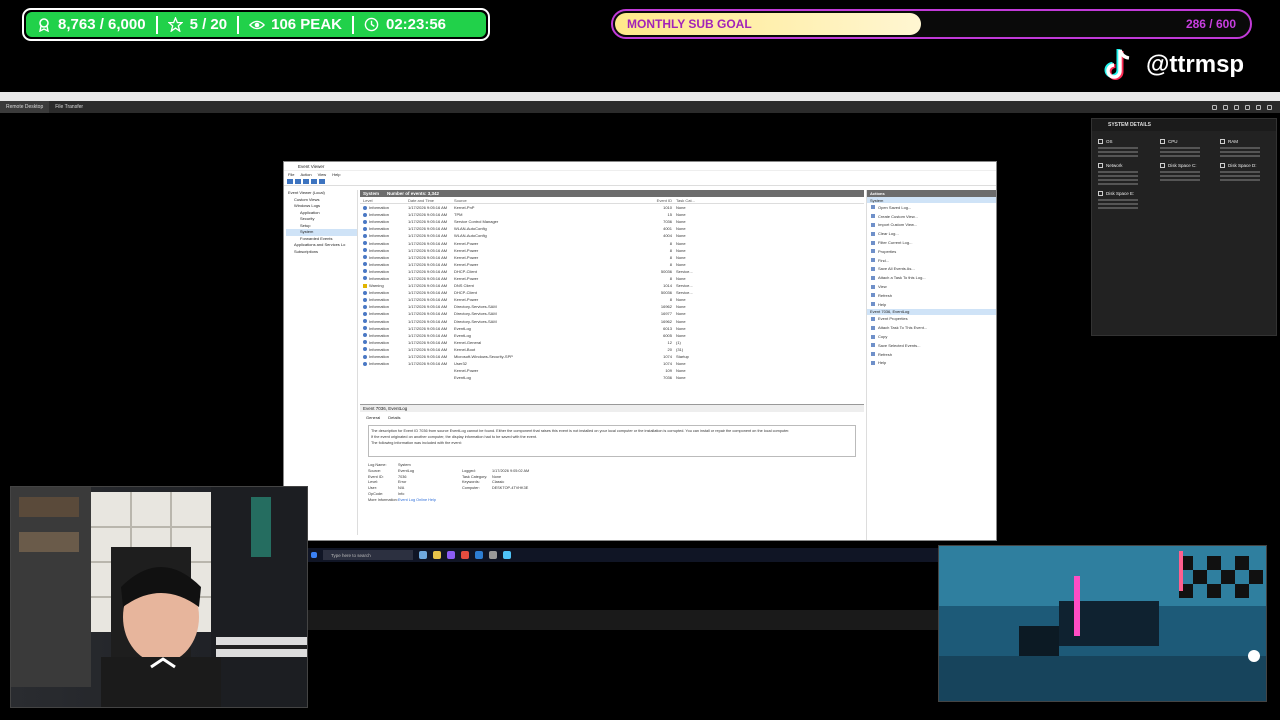 This screenshot has height=720, width=1280. What do you see at coordinates (298, 181) in the screenshot?
I see `forward-icon` at bounding box center [298, 181].